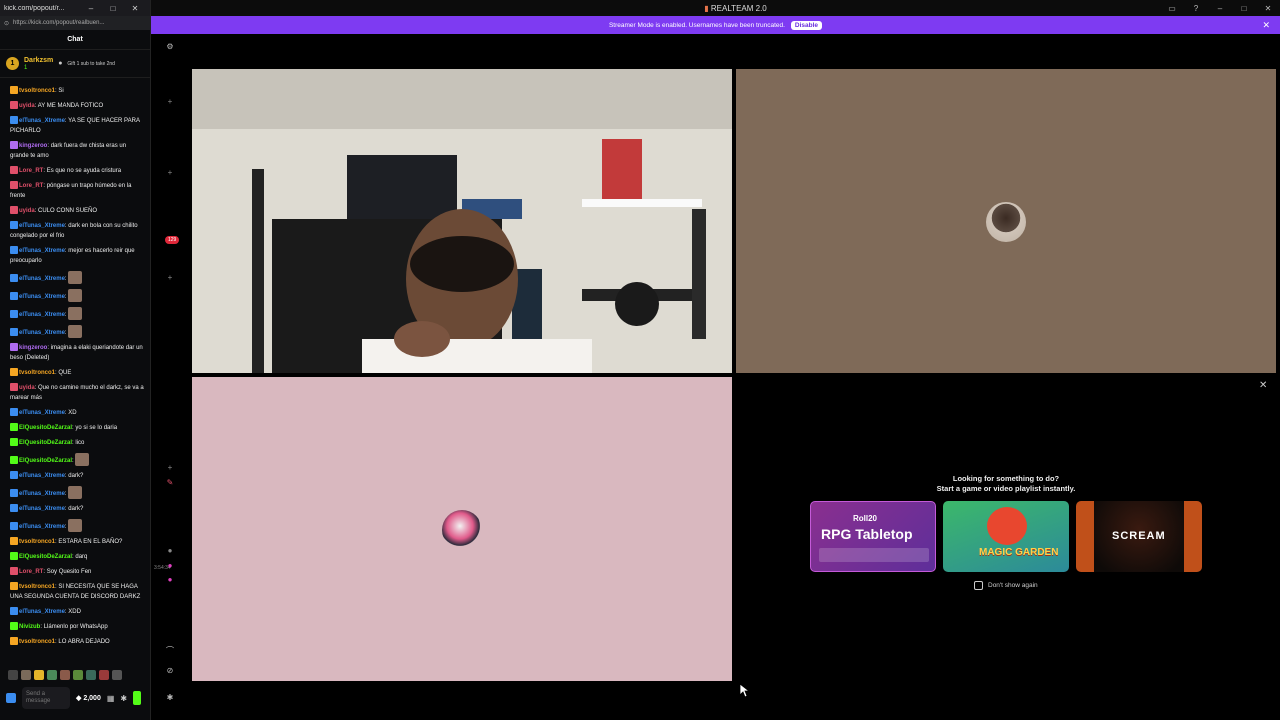  Describe the element at coordinates (170, 46) in the screenshot. I see `user-settings-icon: ⚙` at that location.